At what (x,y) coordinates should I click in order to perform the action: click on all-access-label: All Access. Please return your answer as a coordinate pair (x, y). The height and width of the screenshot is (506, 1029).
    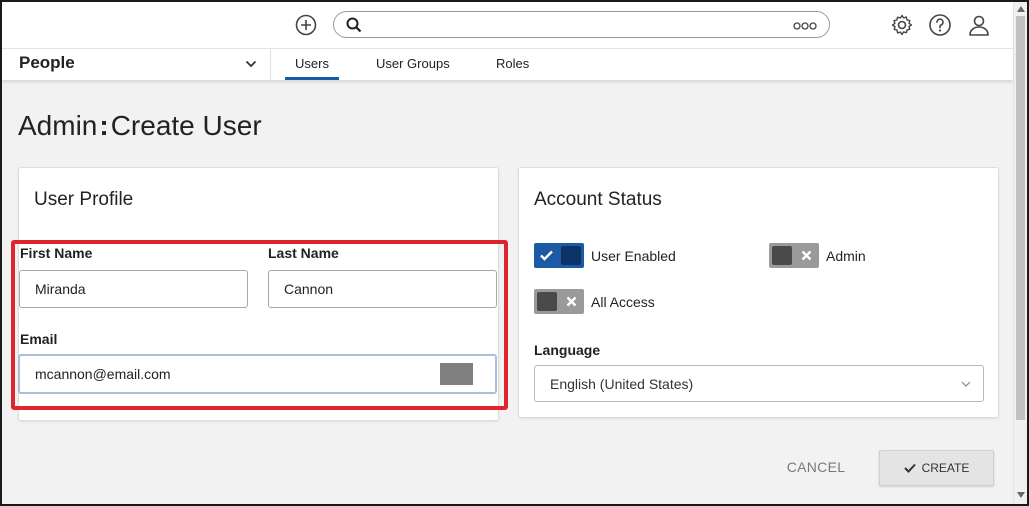
    Looking at the image, I should click on (623, 302).